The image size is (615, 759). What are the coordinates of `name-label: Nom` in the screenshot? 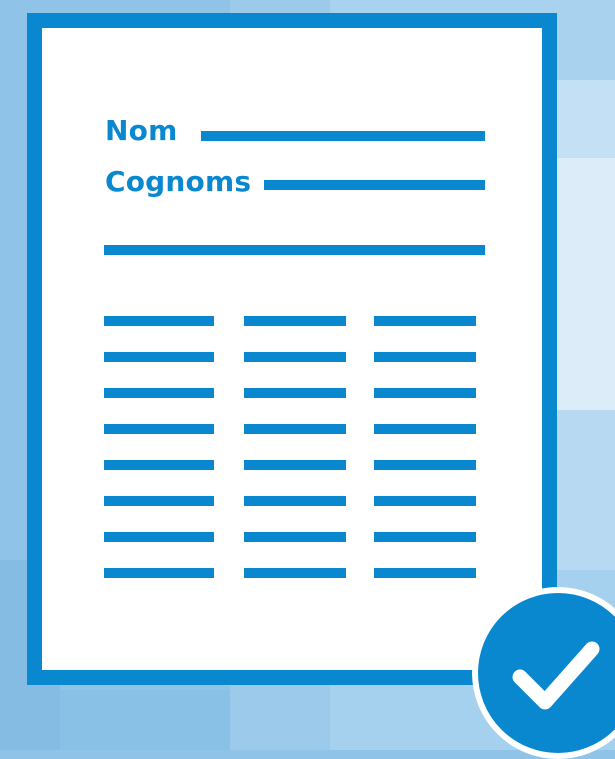 It's located at (141, 130).